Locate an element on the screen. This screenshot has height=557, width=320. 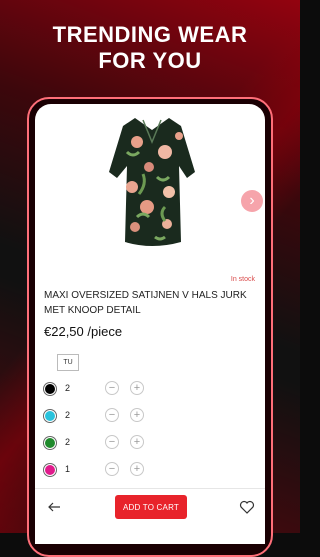
stock-status: In stock is located at coordinates (242, 279).